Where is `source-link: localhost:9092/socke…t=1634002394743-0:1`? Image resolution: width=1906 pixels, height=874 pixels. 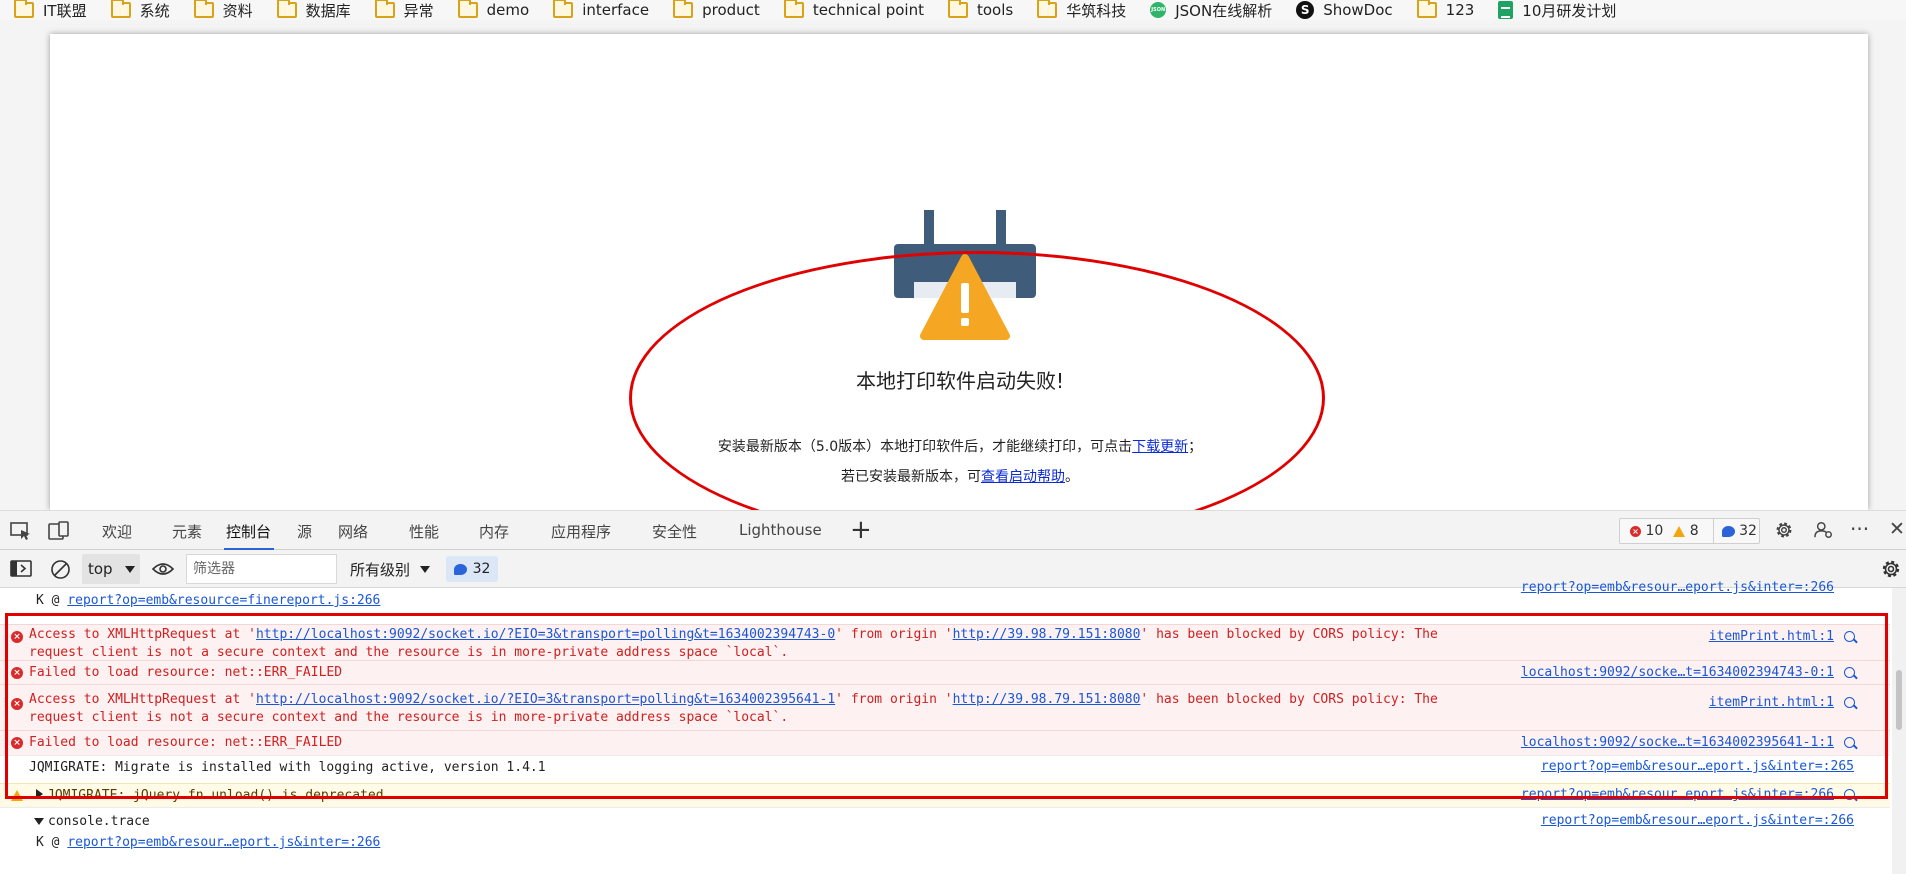 source-link: localhost:9092/socke…t=1634002394743-0:1 is located at coordinates (1677, 672).